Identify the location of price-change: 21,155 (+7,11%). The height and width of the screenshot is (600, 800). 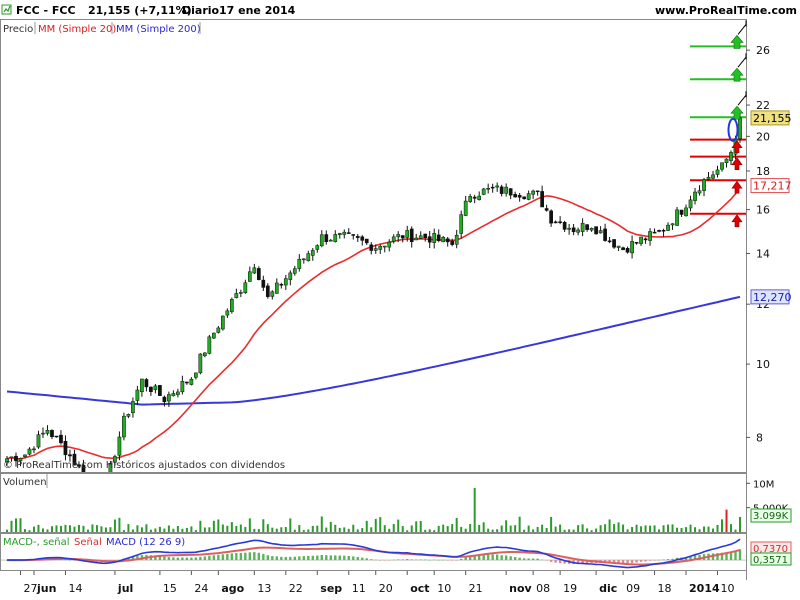
(140, 10).